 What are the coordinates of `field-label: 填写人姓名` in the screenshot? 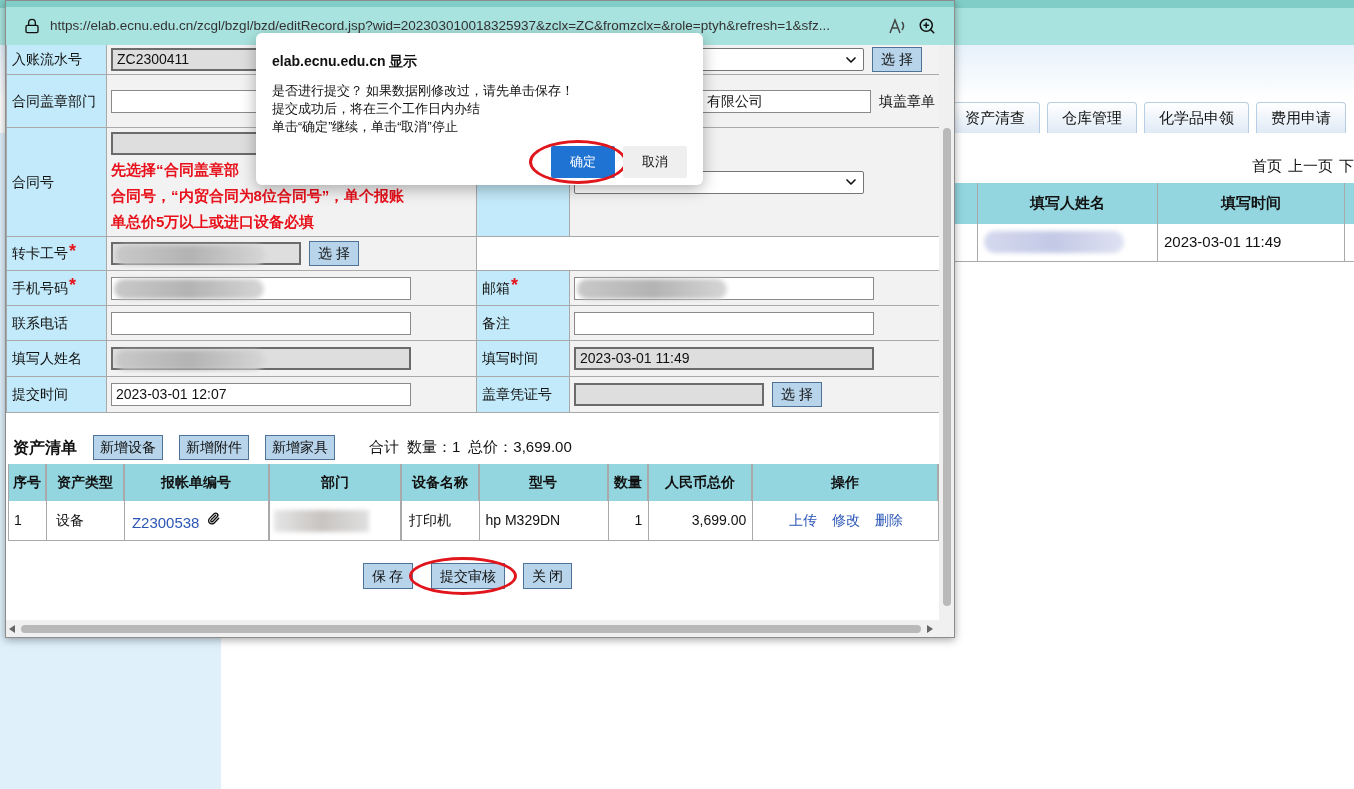 It's located at (47, 358).